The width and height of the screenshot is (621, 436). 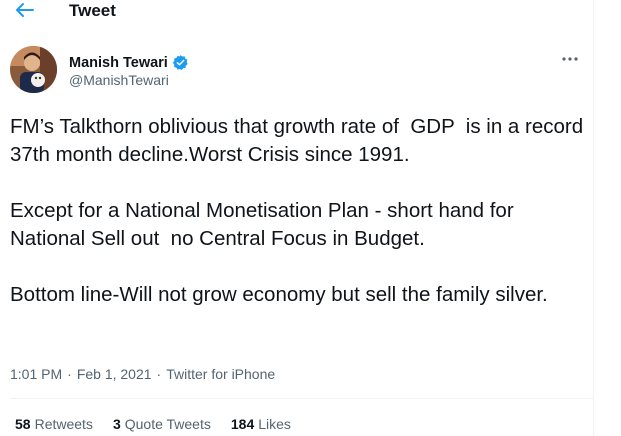 I want to click on likes-stat: 184 Likes, so click(x=261, y=424).